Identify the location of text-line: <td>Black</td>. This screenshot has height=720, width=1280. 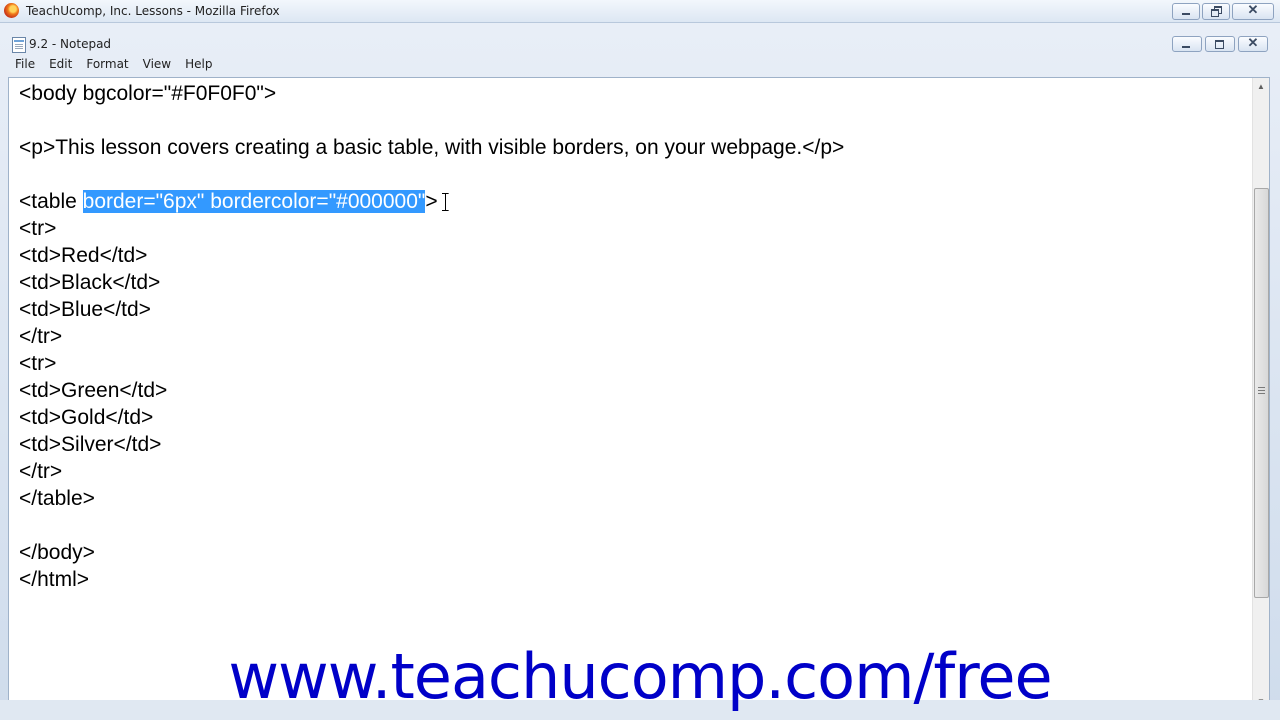
(90, 282).